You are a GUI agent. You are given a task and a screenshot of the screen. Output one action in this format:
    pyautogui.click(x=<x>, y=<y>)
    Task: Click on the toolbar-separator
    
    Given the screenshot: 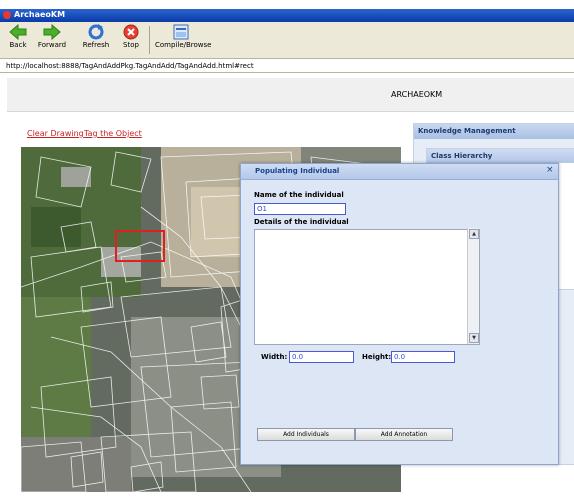 What is the action you would take?
    pyautogui.click(x=149, y=40)
    